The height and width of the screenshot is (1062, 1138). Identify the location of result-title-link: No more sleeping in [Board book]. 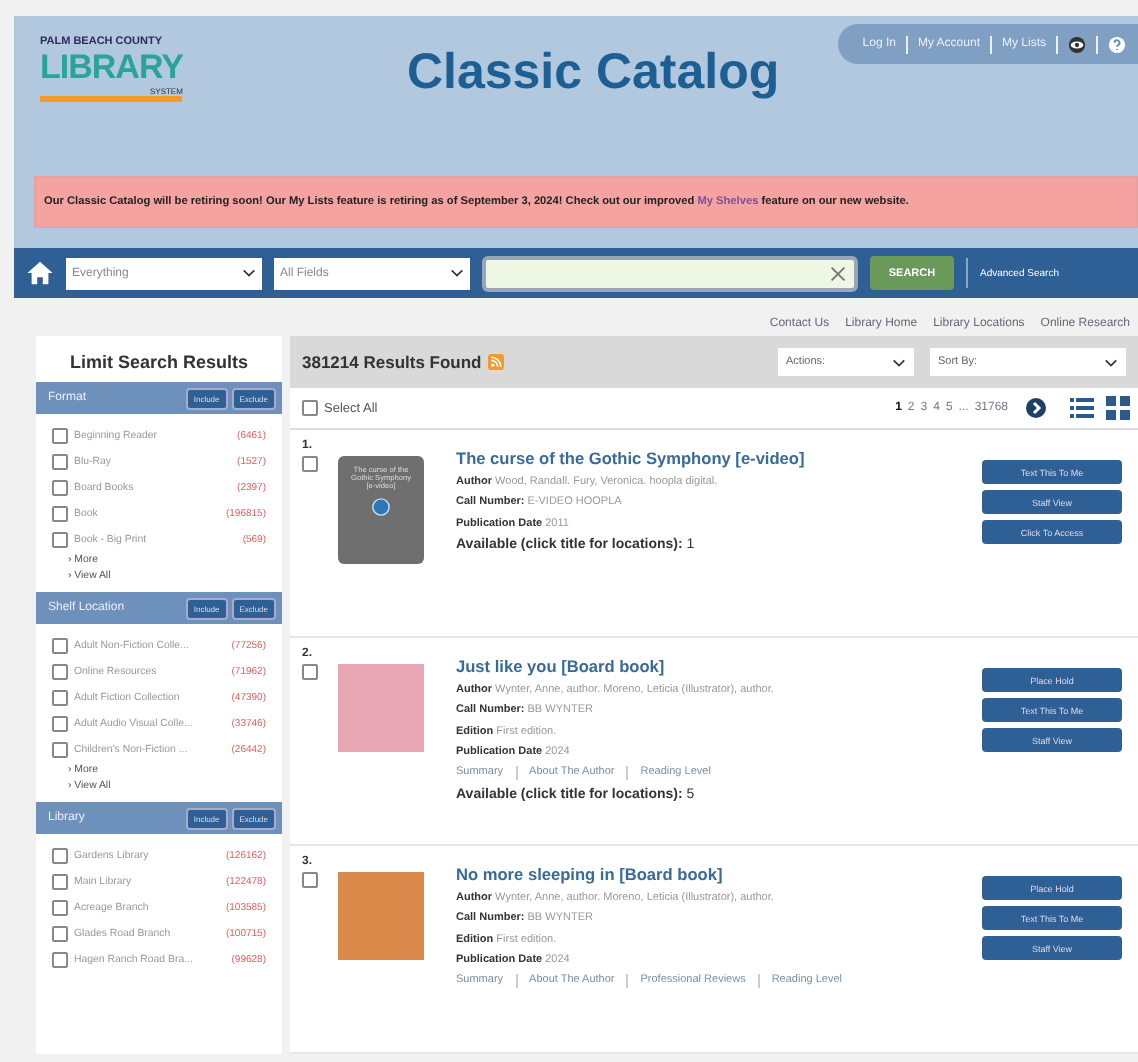
(719, 874).